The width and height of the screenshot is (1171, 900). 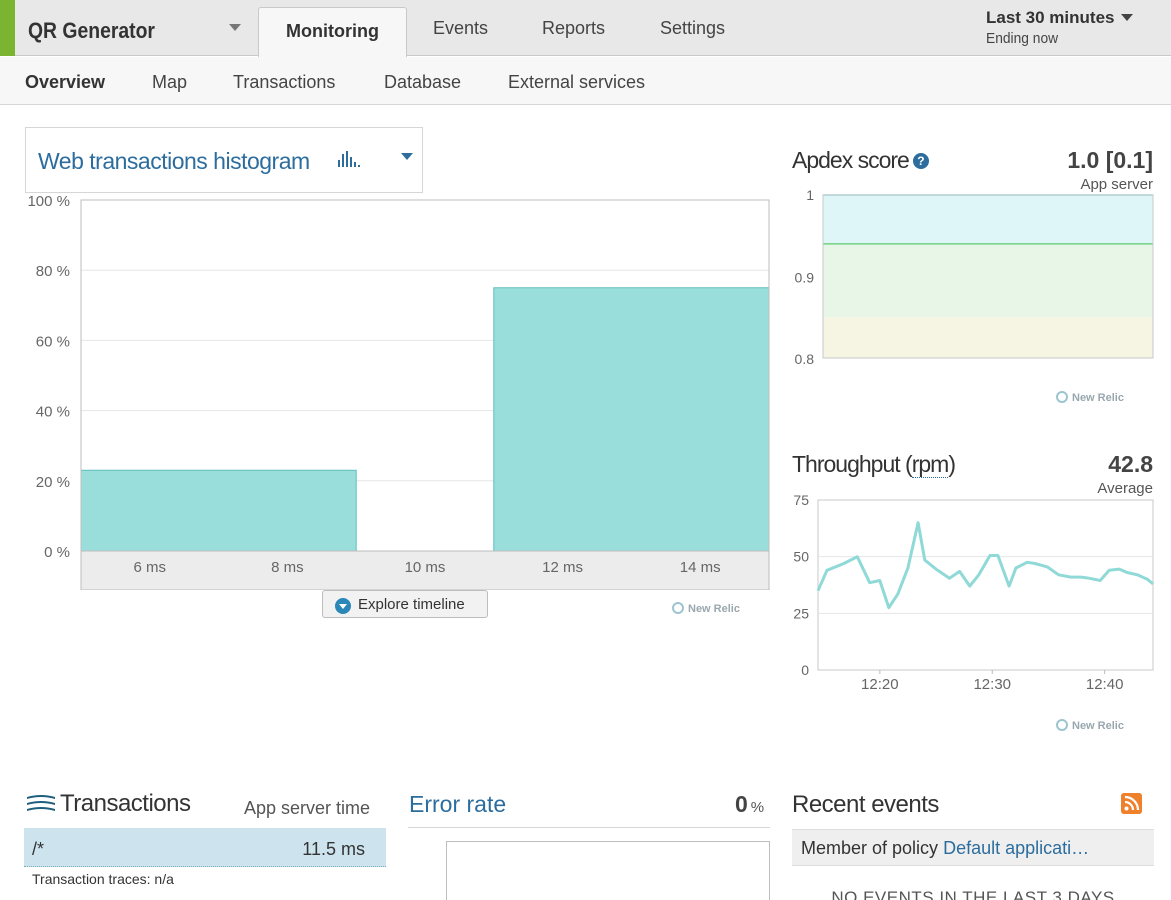 What do you see at coordinates (757, 807) in the screenshot?
I see `error-rate-unit: %` at bounding box center [757, 807].